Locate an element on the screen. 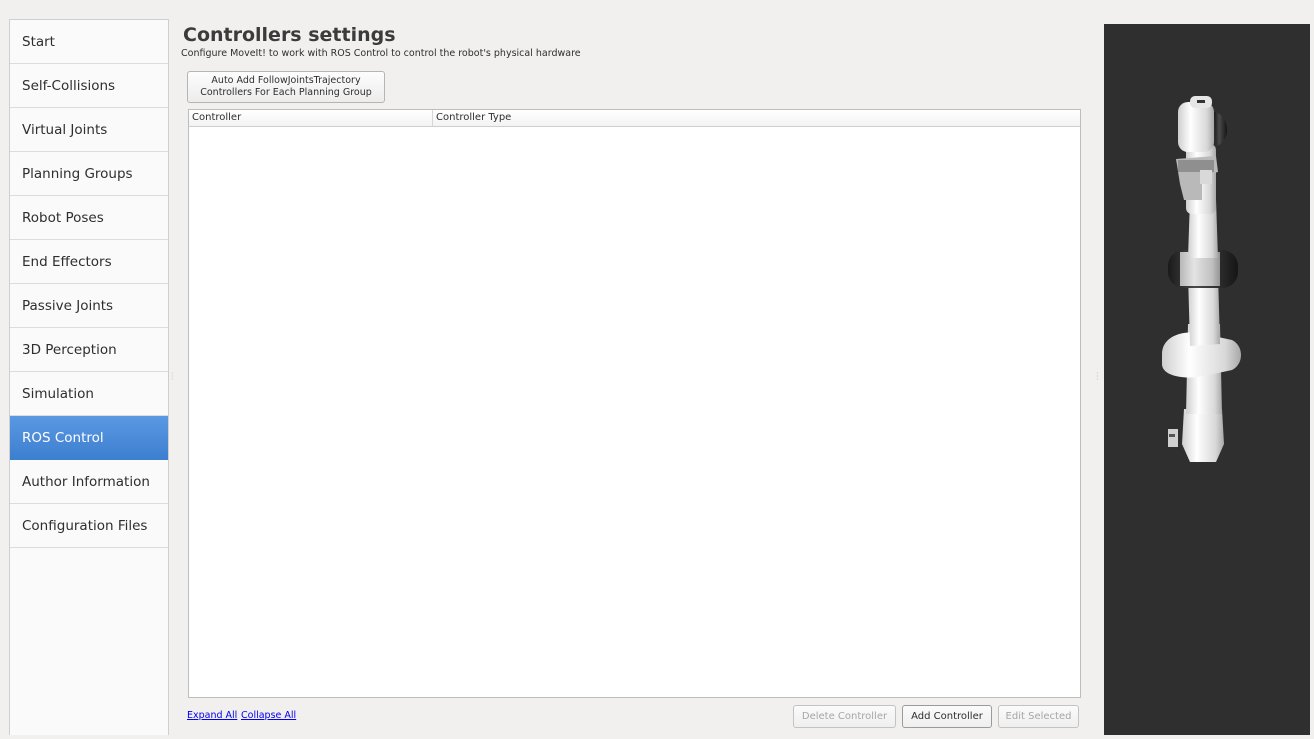  table-header: Controller Controller Type is located at coordinates (634, 118).